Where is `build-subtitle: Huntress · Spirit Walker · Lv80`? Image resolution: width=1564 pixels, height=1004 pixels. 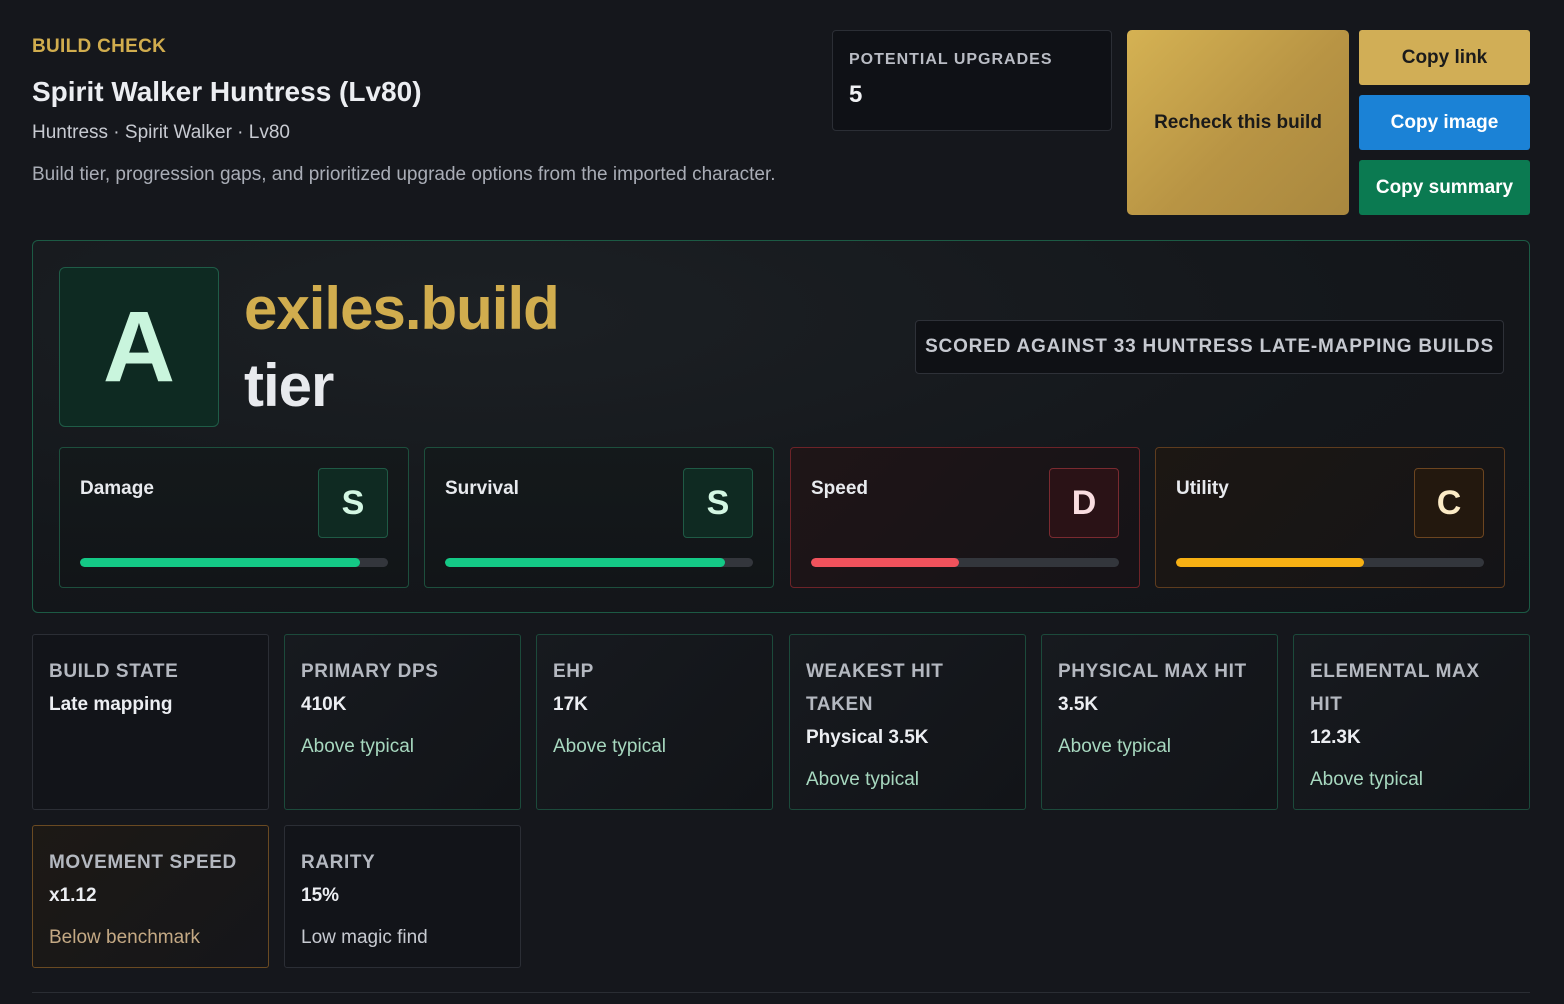
build-subtitle: Huntress · Spirit Walker · Lv80 is located at coordinates (161, 132).